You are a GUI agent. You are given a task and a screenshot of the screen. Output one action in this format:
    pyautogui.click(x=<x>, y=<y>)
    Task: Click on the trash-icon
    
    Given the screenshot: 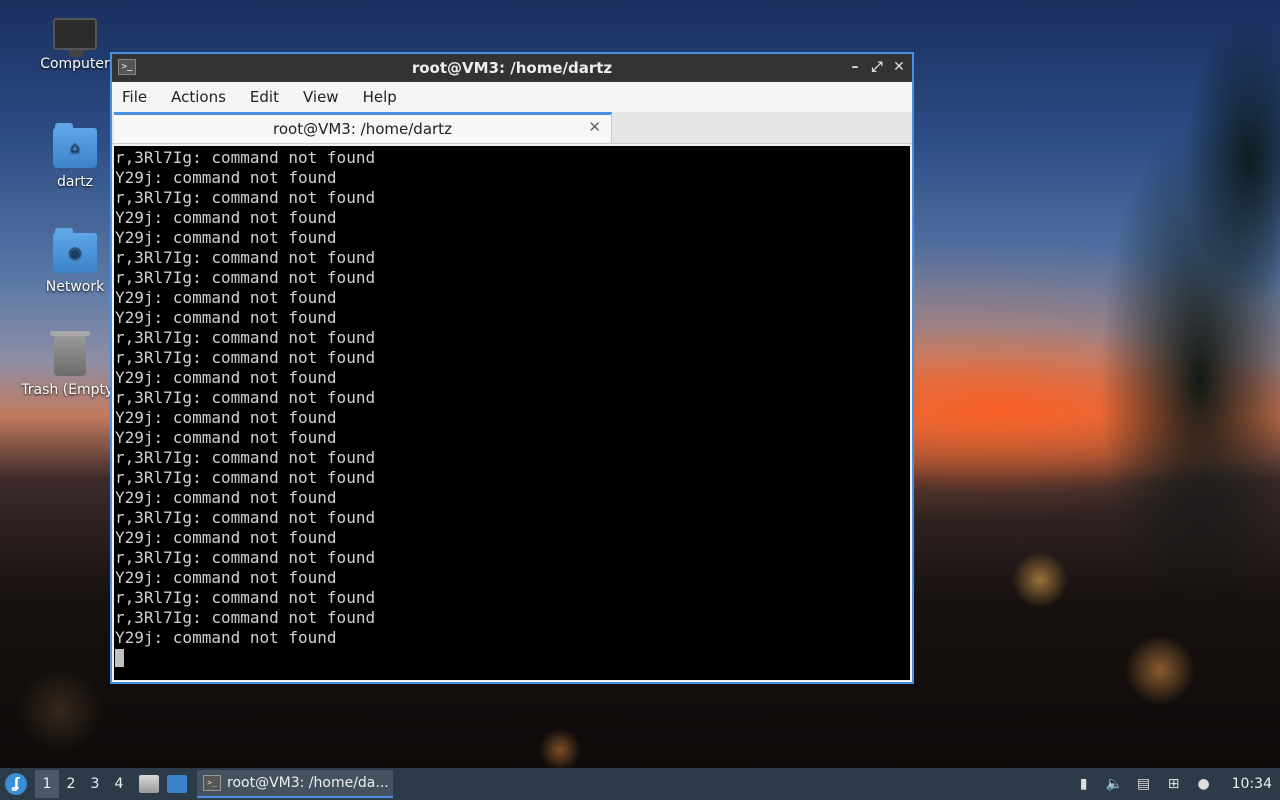 What is the action you would take?
    pyautogui.click(x=70, y=353)
    